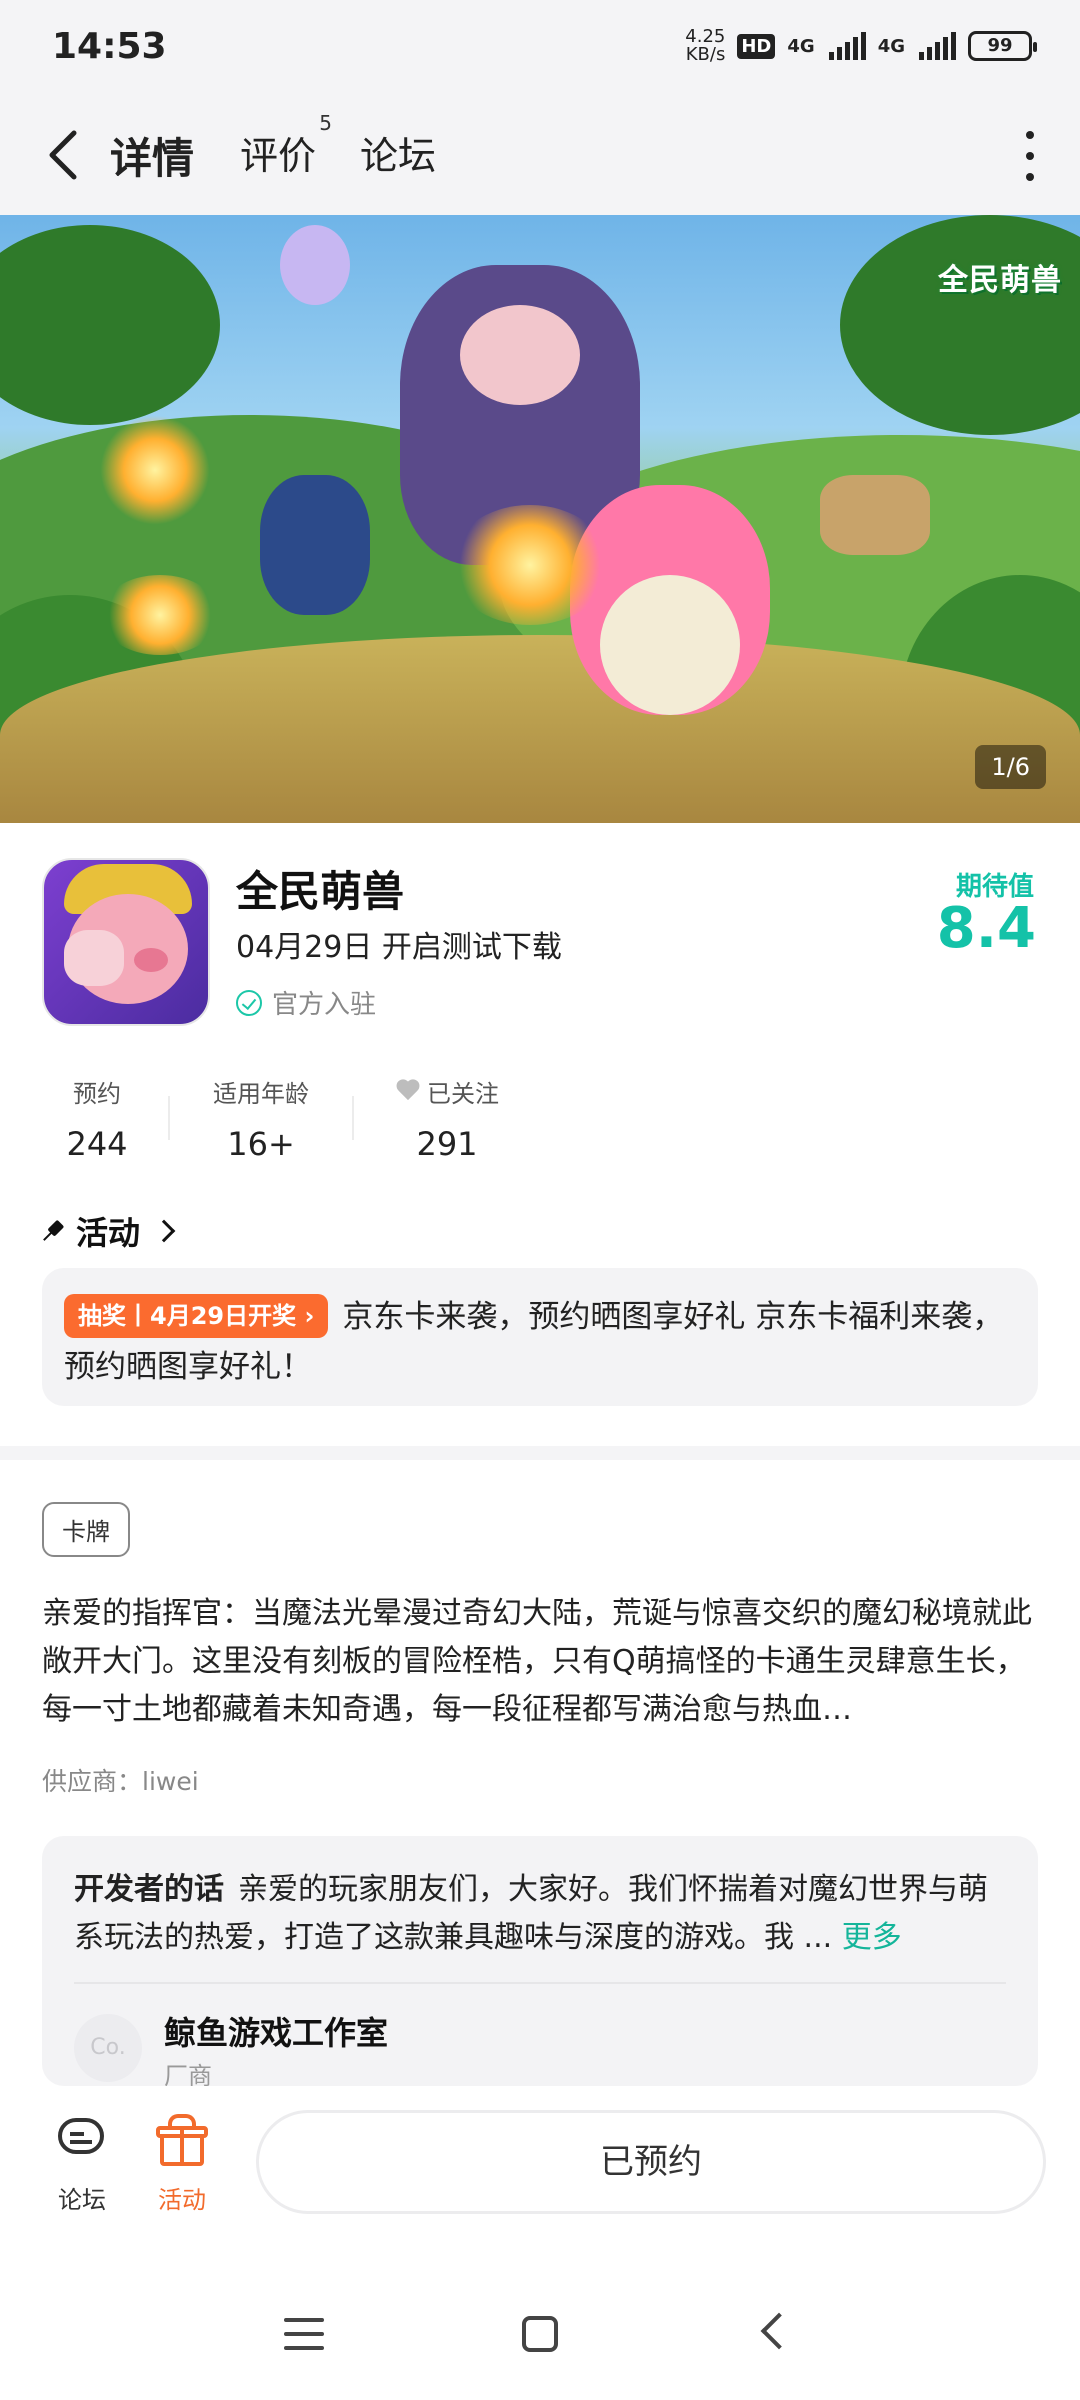  What do you see at coordinates (97, 1121) in the screenshot?
I see `stat-reservations: 预约 244` at bounding box center [97, 1121].